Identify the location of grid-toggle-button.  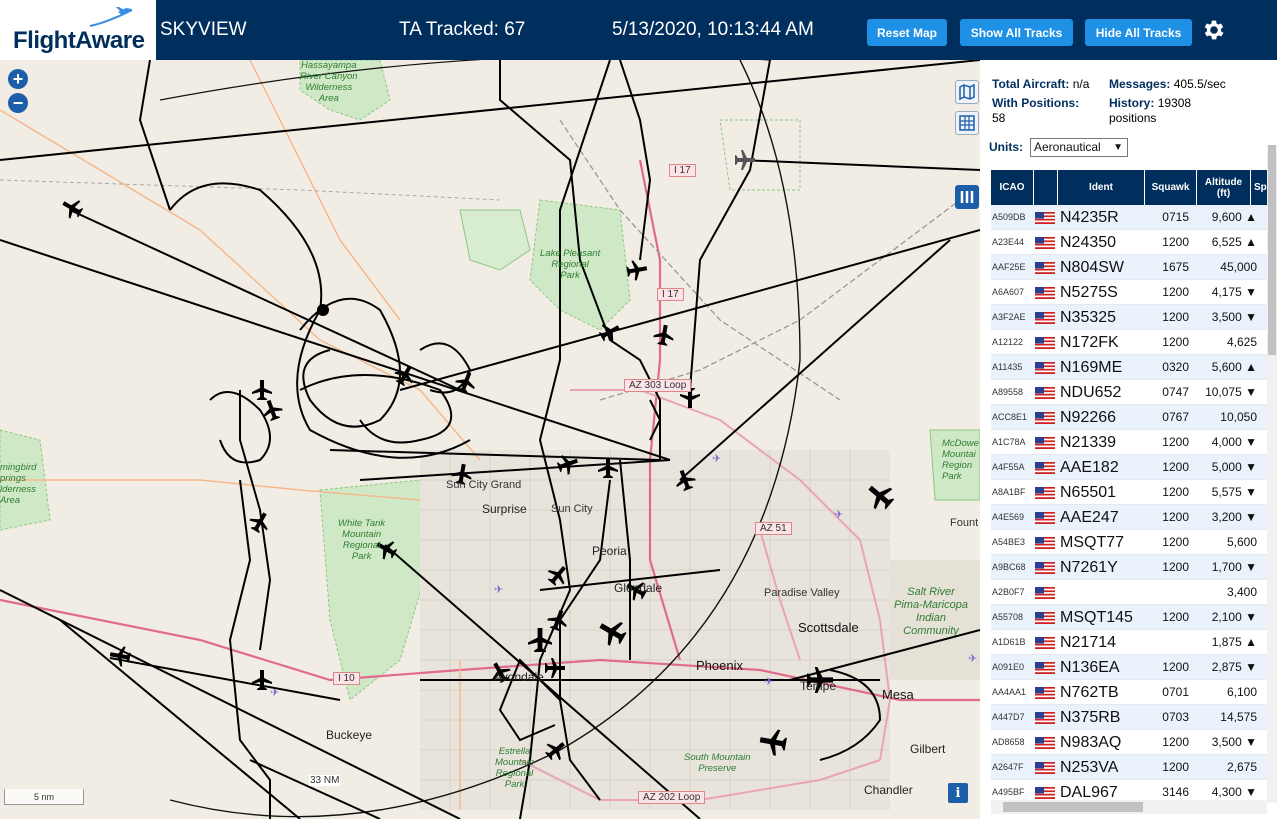
(967, 123).